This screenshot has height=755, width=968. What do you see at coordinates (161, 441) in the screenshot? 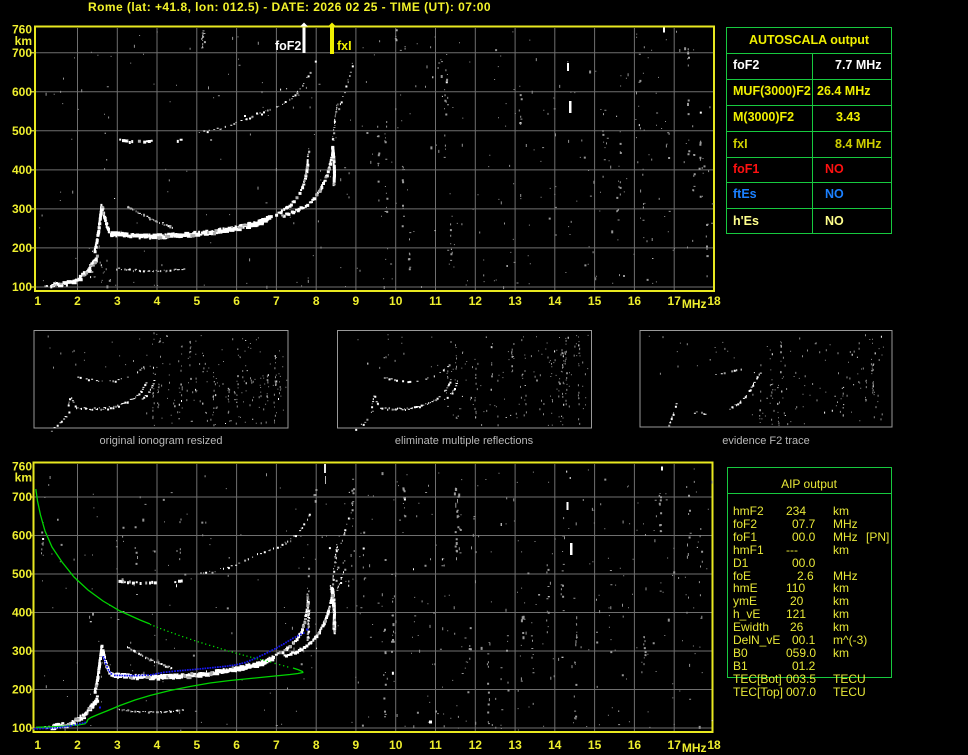
I see `svg-text: original ionogram resized` at bounding box center [161, 441].